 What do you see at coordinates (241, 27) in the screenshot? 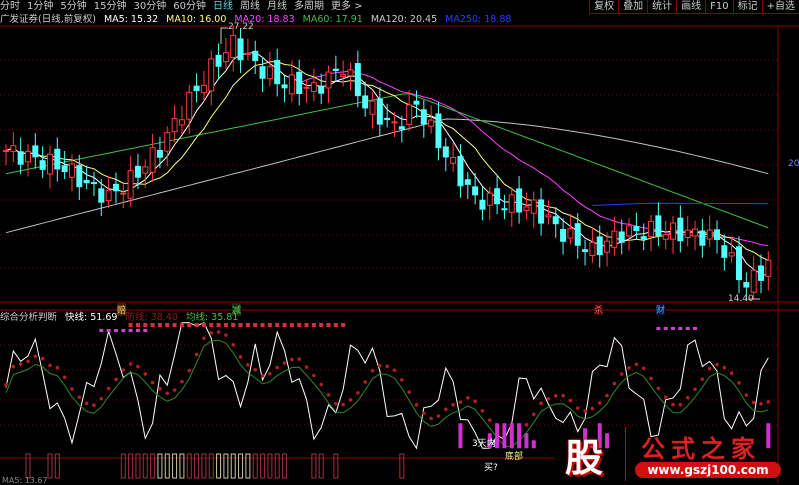
I see `high-price-label: 27.22` at bounding box center [241, 27].